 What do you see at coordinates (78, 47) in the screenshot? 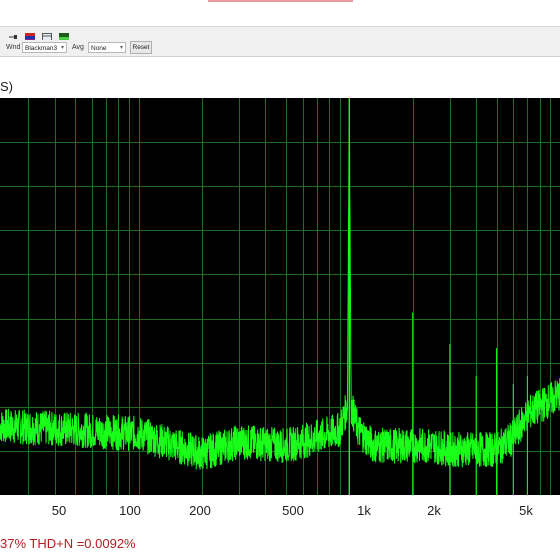
I see `avg-label: Avg` at bounding box center [78, 47].